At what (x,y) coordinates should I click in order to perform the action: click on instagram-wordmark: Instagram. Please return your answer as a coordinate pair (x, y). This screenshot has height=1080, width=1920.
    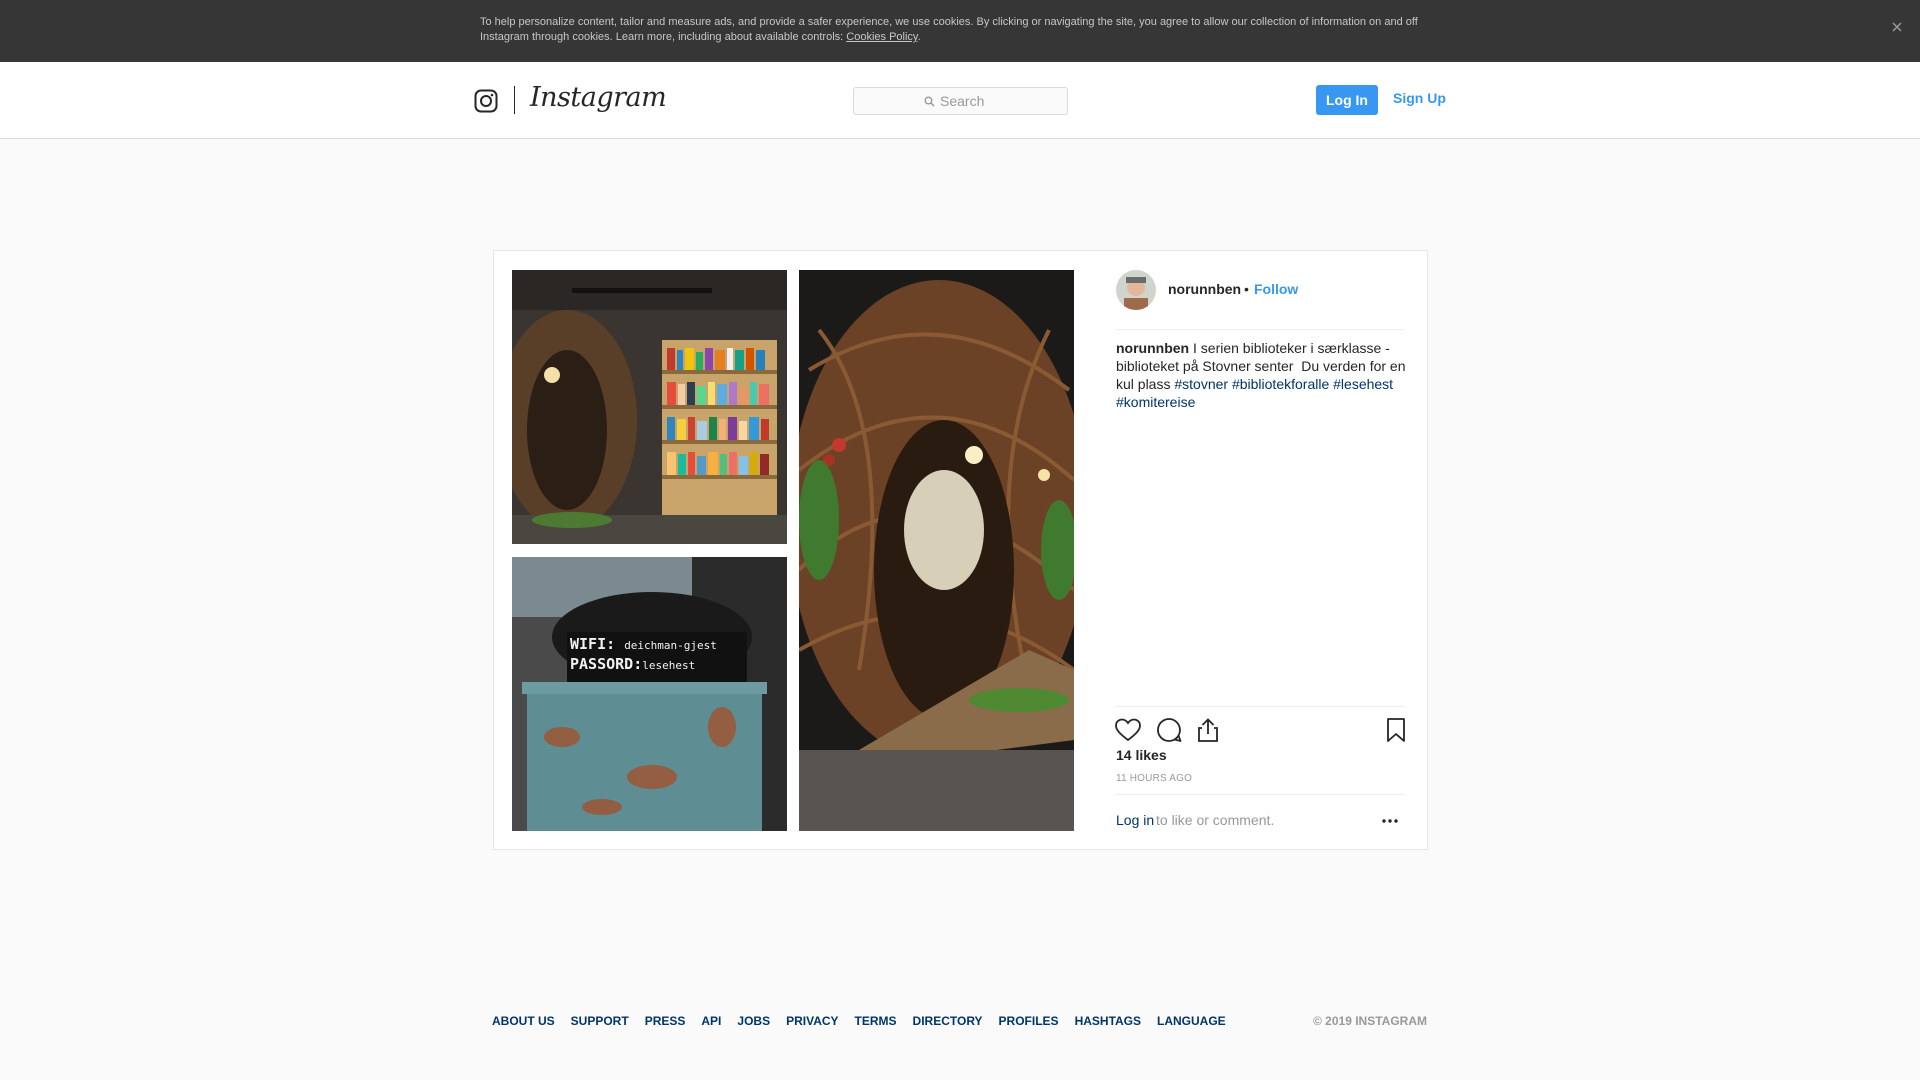
    Looking at the image, I should click on (598, 97).